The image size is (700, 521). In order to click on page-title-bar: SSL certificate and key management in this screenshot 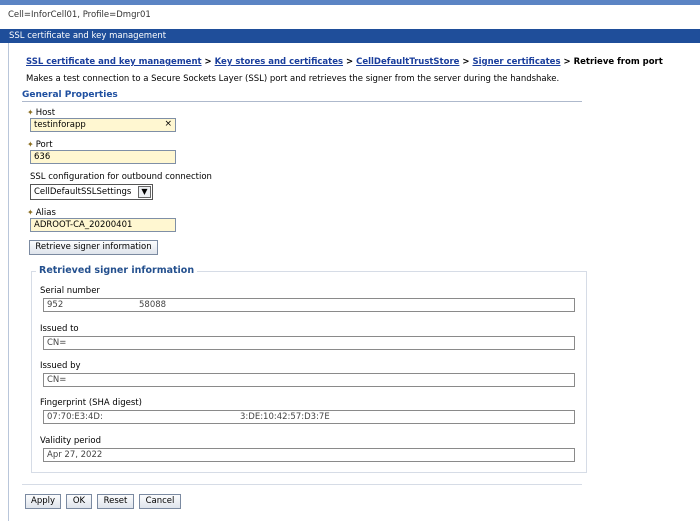, I will do `click(350, 36)`.